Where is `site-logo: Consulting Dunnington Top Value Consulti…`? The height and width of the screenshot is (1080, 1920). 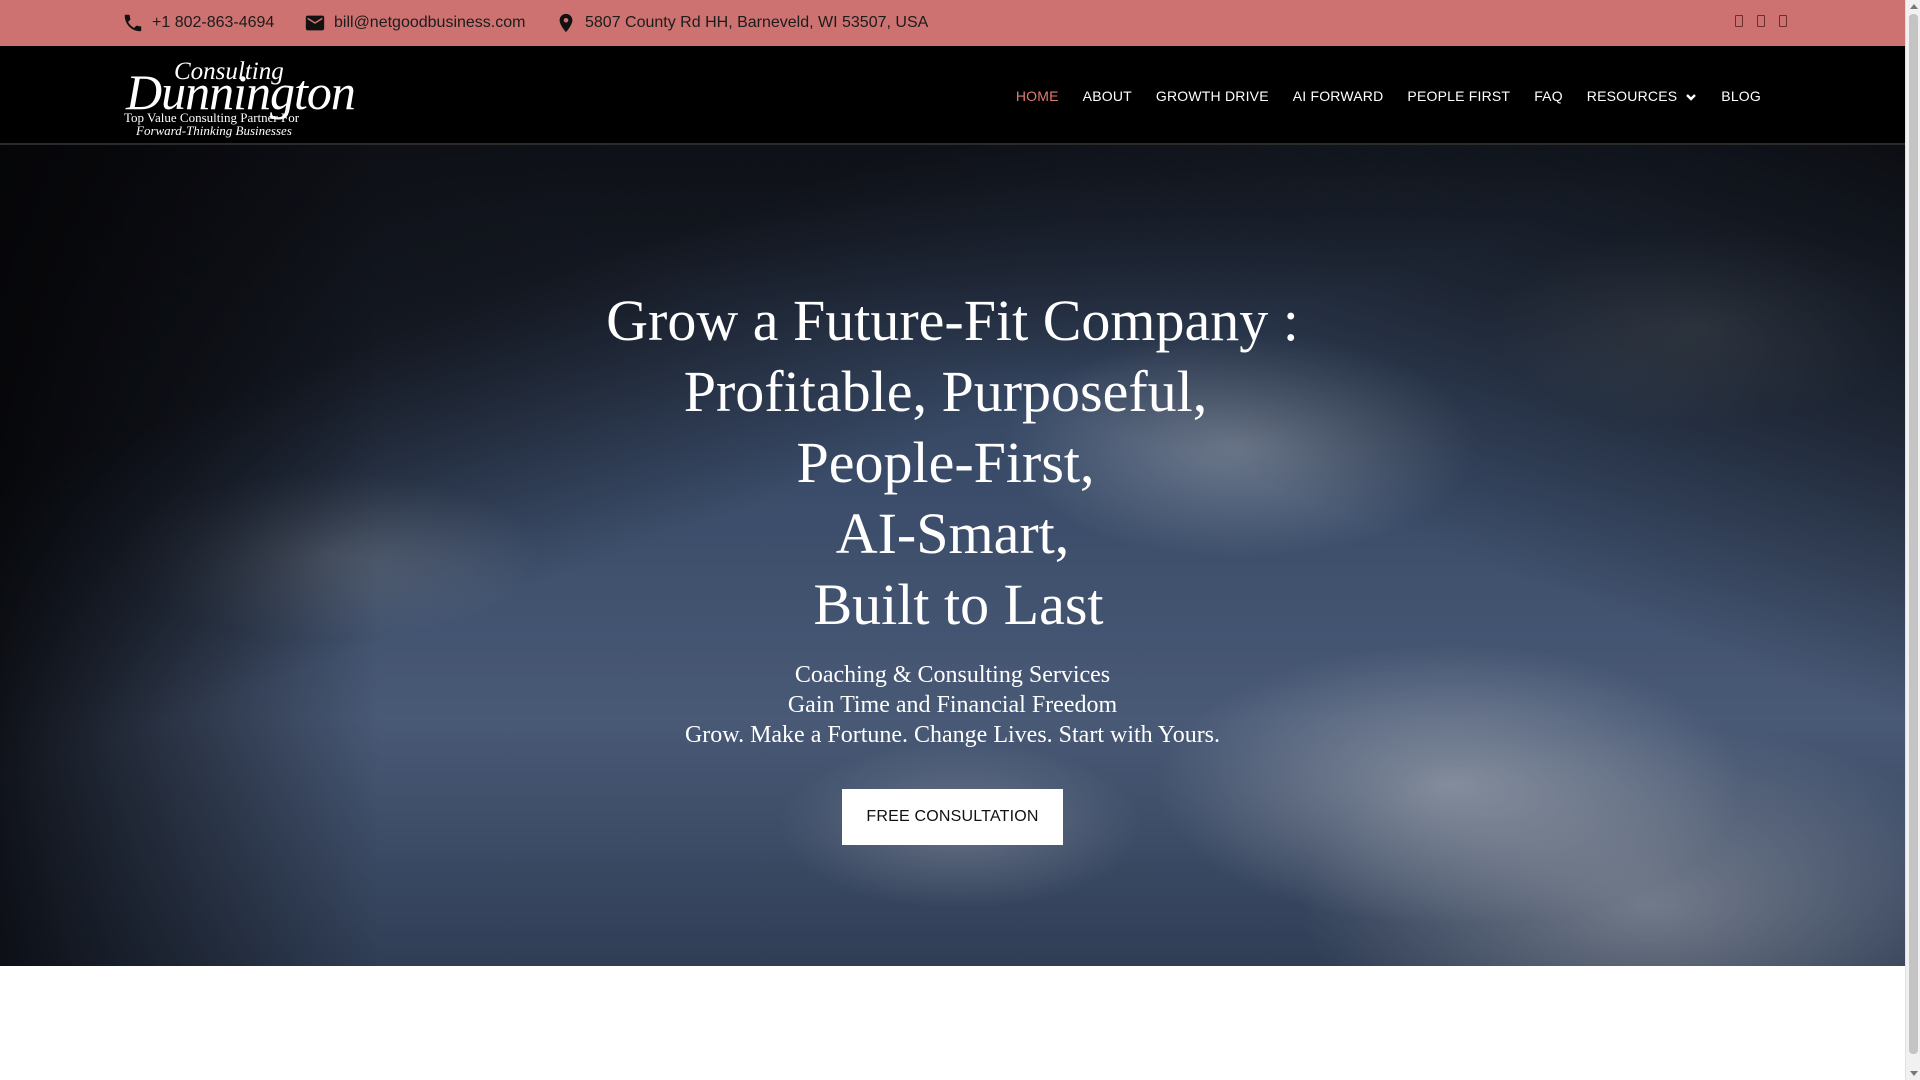 site-logo: Consulting Dunnington Top Value Consulti… is located at coordinates (239, 96).